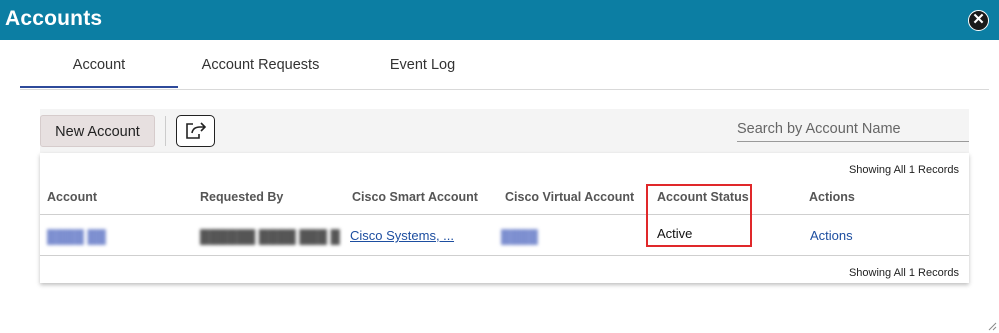 The width and height of the screenshot is (999, 333). Describe the element at coordinates (499, 20) in the screenshot. I see `dialog-titlebar: Accounts ✕` at that location.